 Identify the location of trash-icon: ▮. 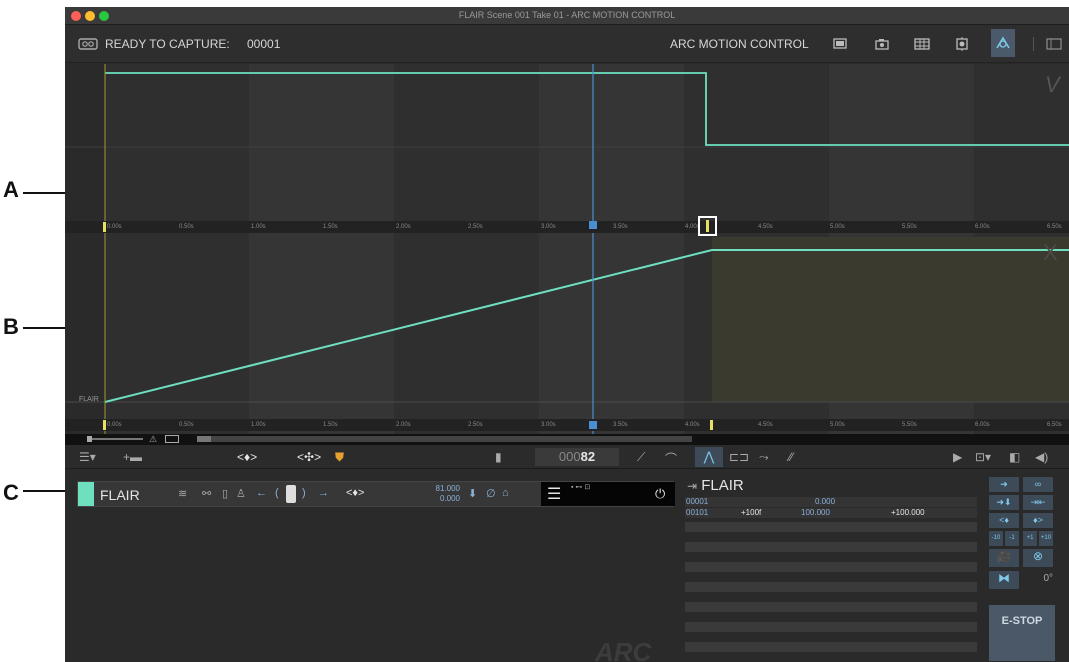
(498, 457).